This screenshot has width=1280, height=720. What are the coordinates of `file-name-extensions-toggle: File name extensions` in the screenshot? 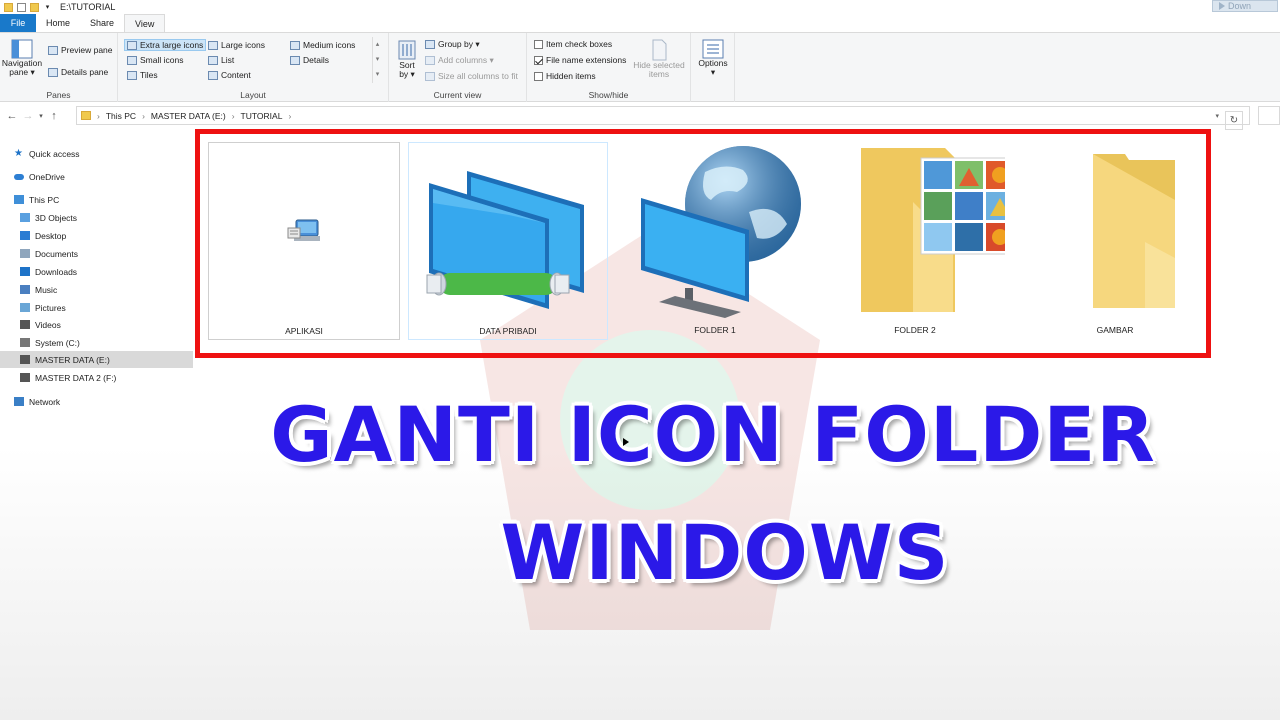 It's located at (580, 60).